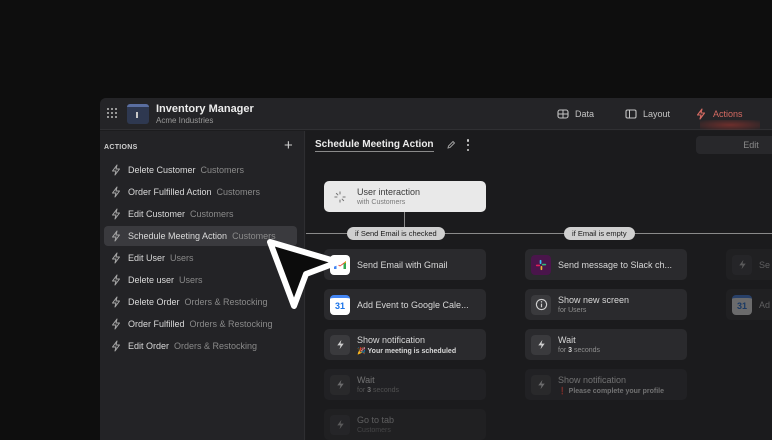  What do you see at coordinates (147, 258) in the screenshot?
I see `sidebar-item-name: Edit User` at bounding box center [147, 258].